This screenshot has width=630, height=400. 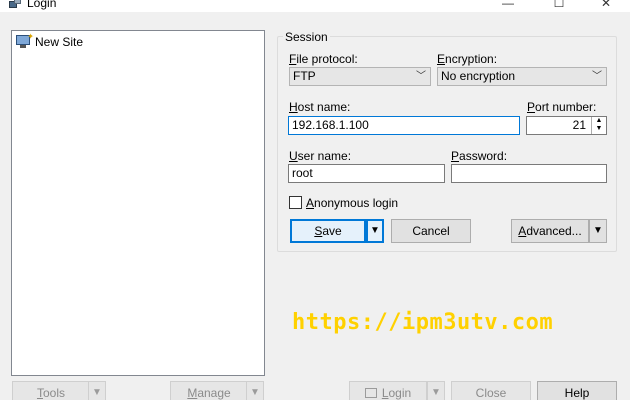 I want to click on file-protocol-value: FTP, so click(x=304, y=76).